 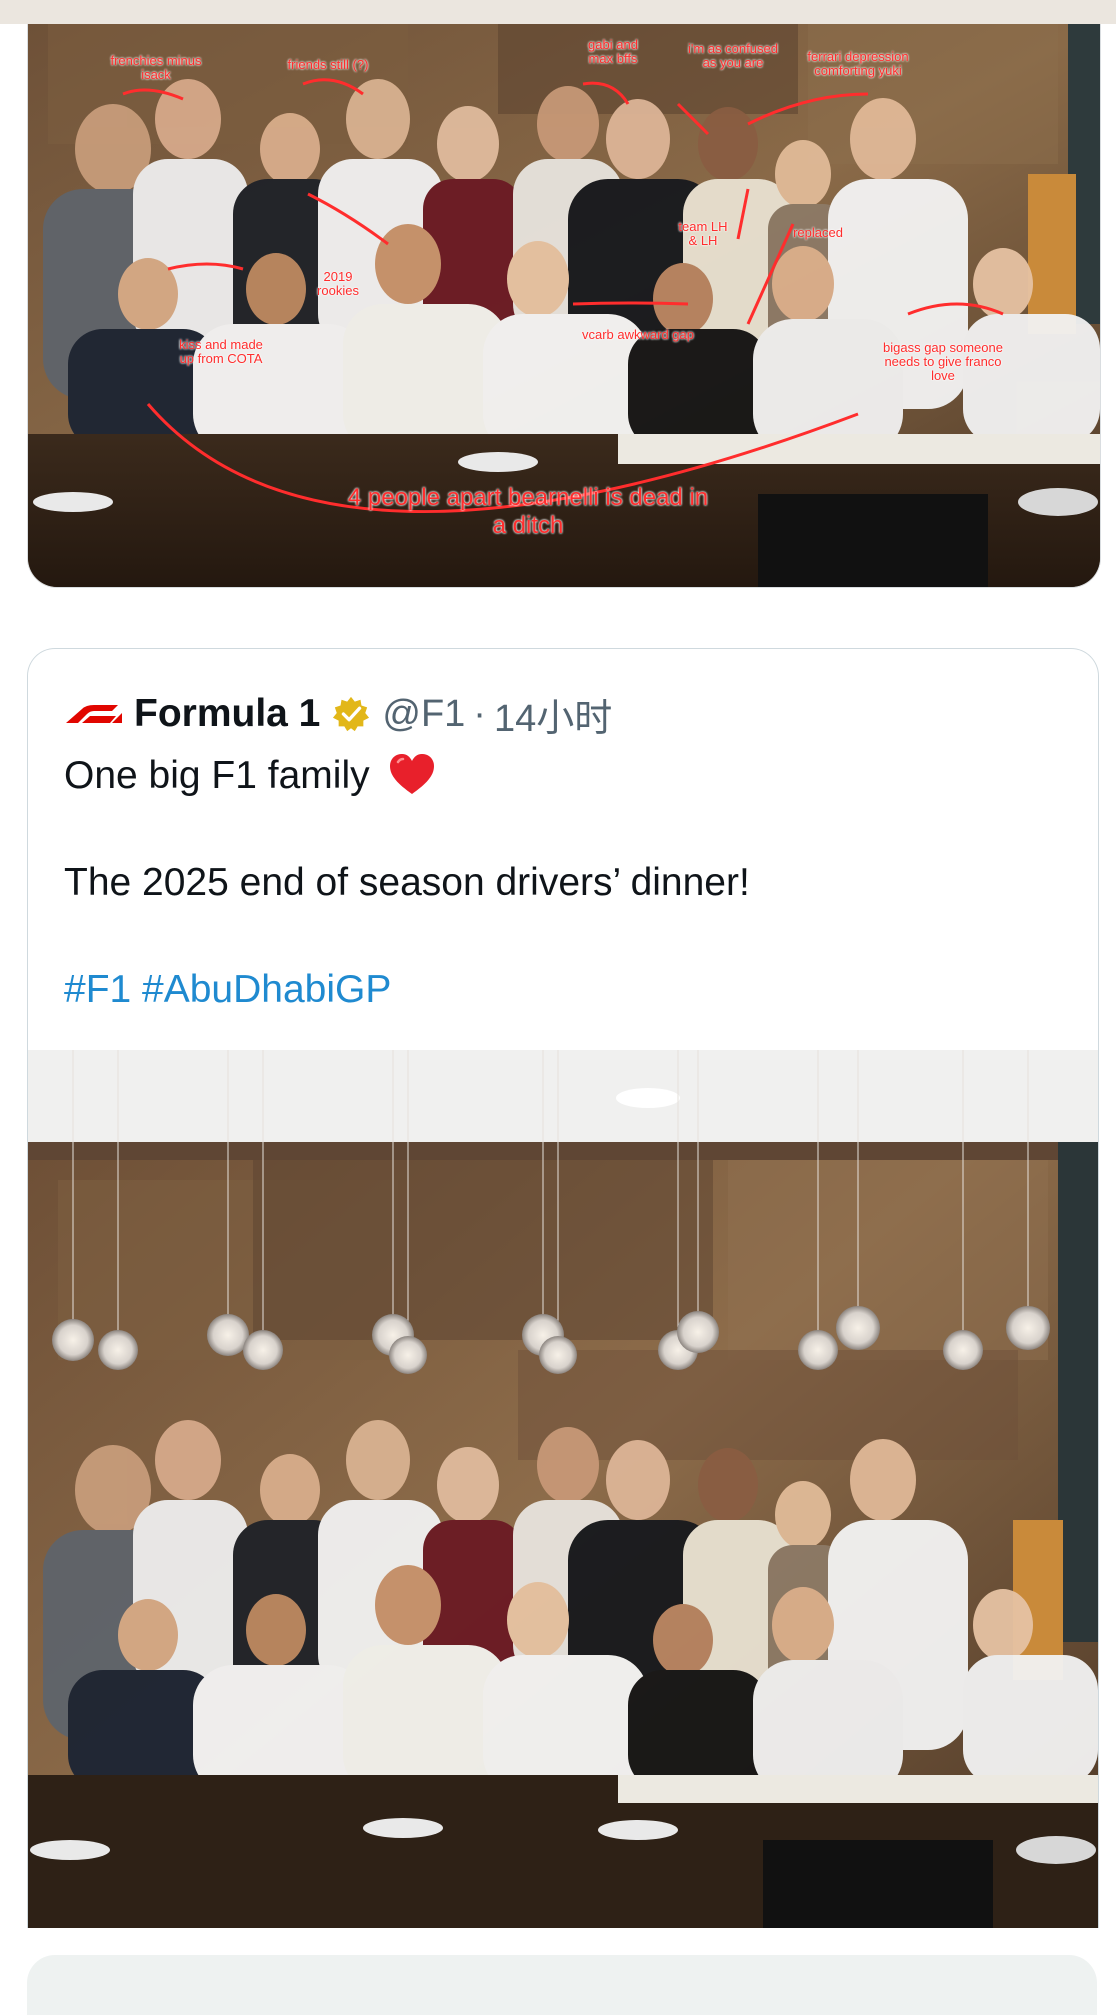 I want to click on annotation-label: vcarb awkward gap, so click(x=638, y=334).